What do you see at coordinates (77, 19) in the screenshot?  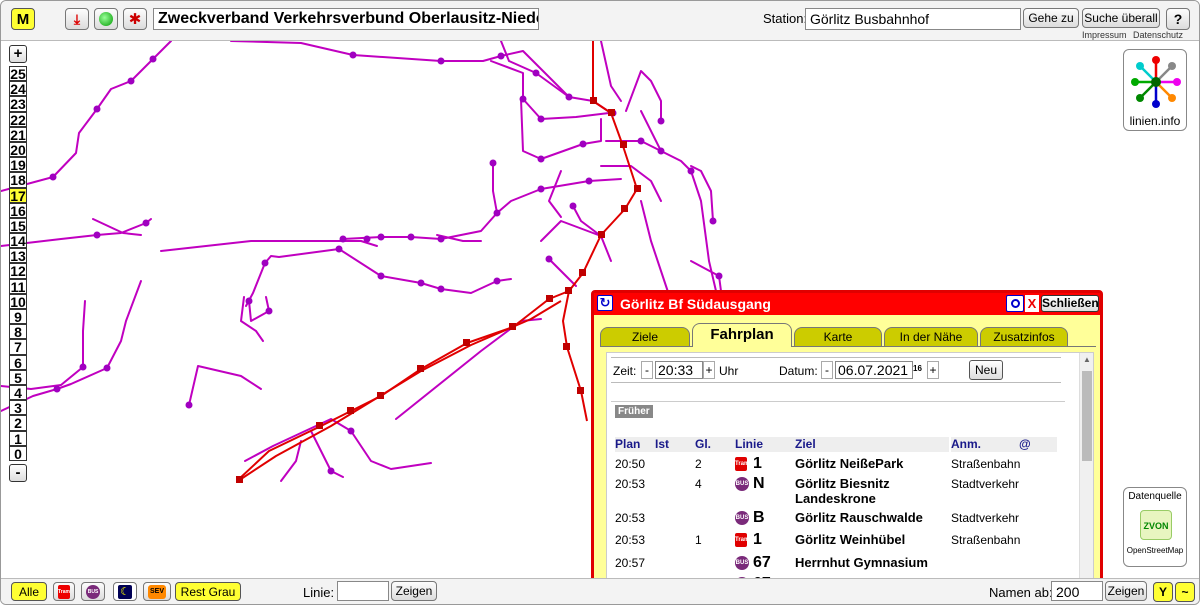 I see `download-button: ⤓` at bounding box center [77, 19].